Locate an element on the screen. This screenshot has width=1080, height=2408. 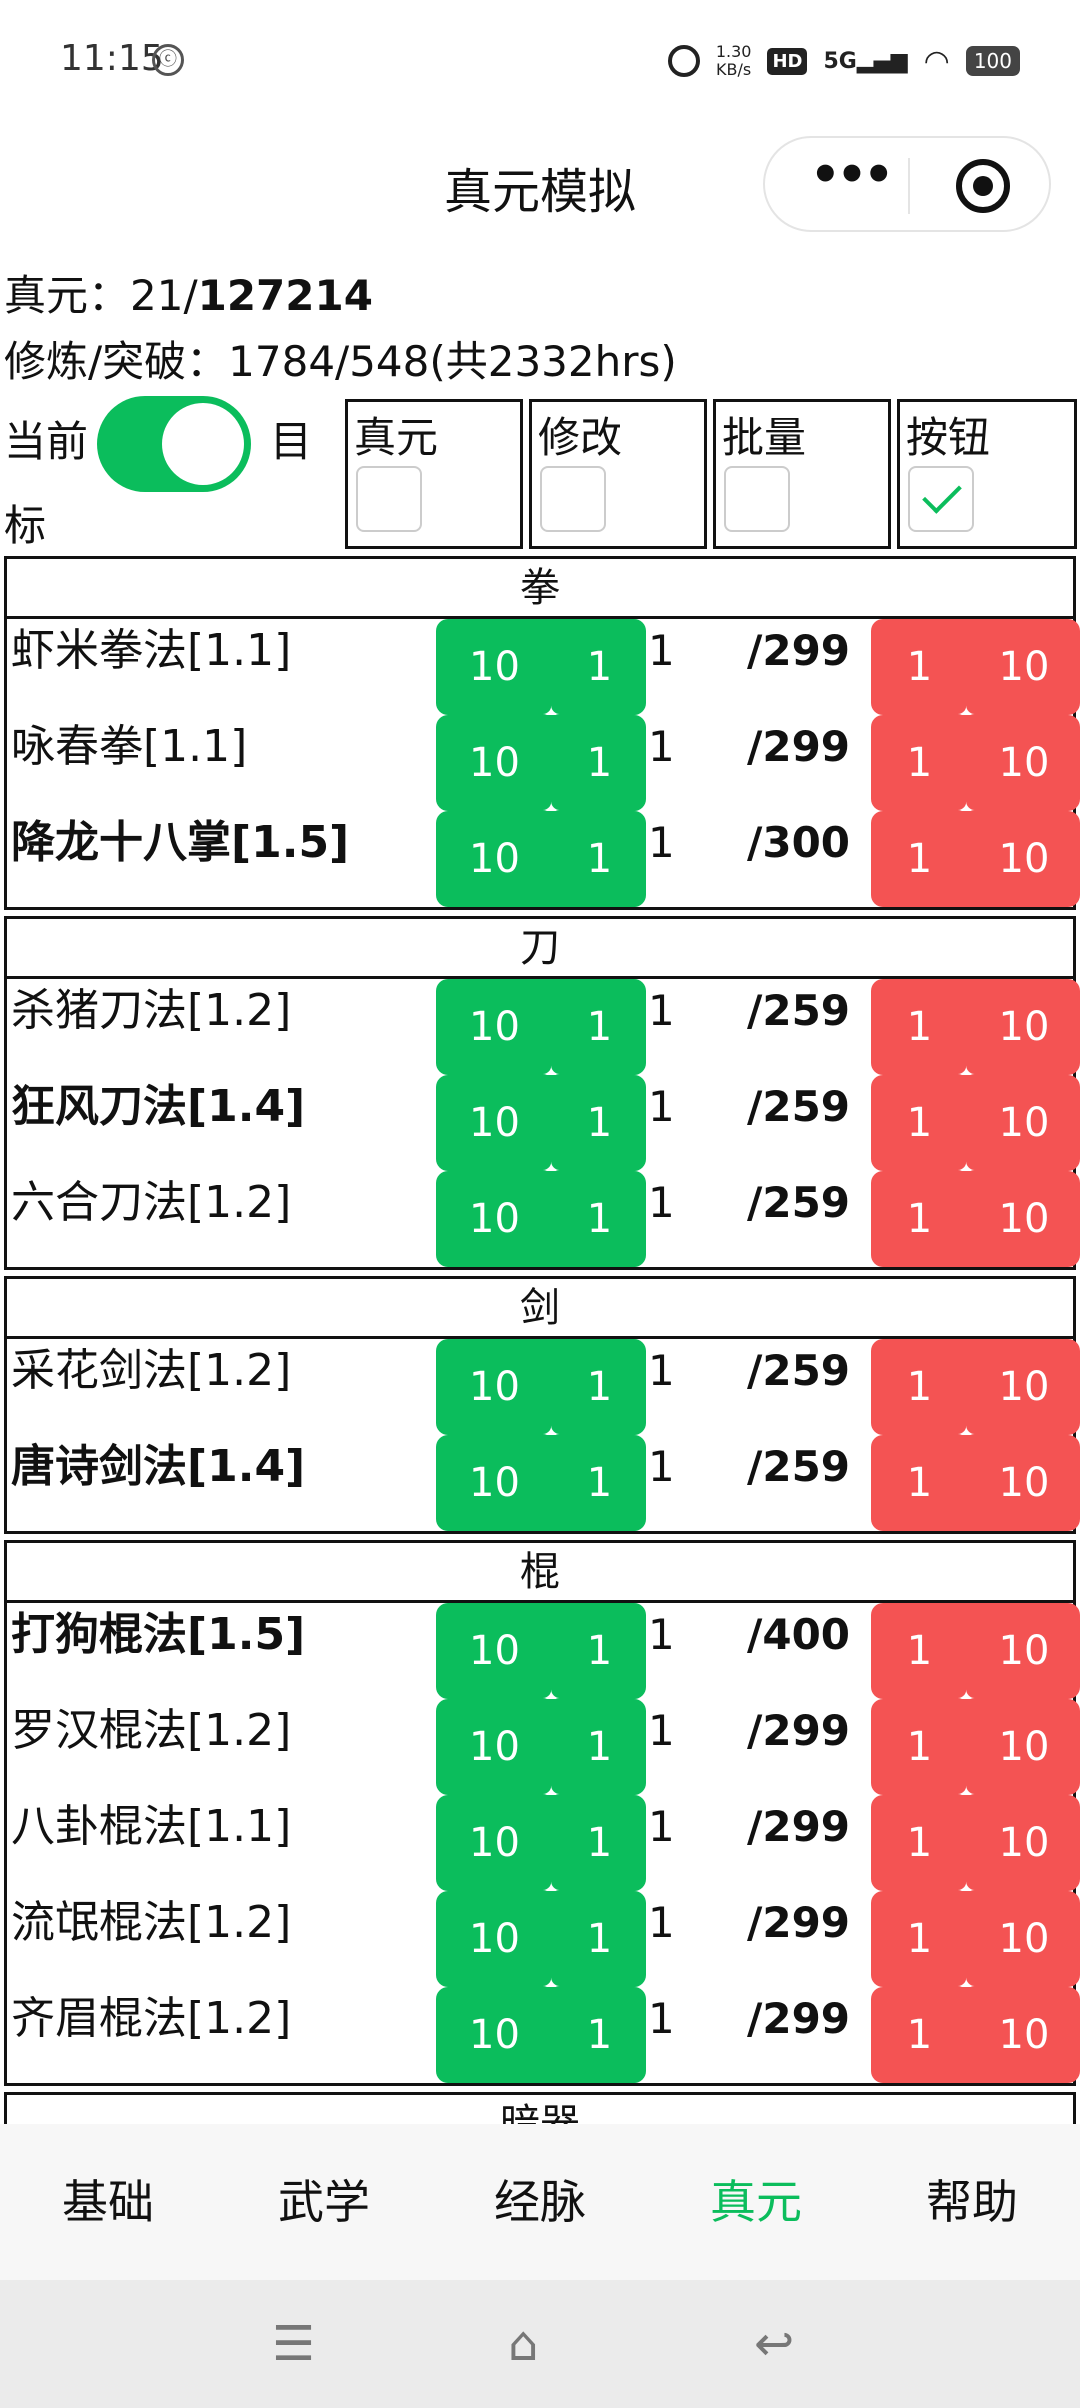
current-label: 当前 is located at coordinates (46, 441).